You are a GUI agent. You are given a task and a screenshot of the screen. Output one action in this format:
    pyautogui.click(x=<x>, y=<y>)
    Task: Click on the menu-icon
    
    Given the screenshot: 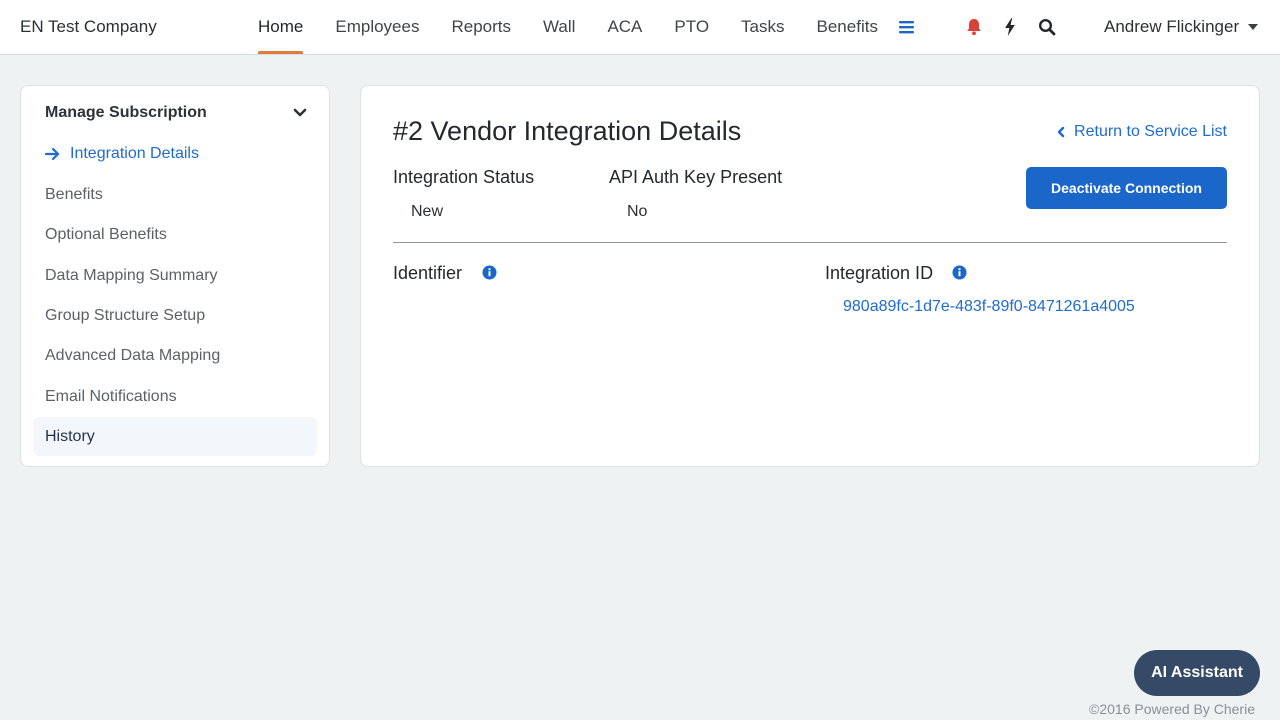 What is the action you would take?
    pyautogui.click(x=906, y=27)
    